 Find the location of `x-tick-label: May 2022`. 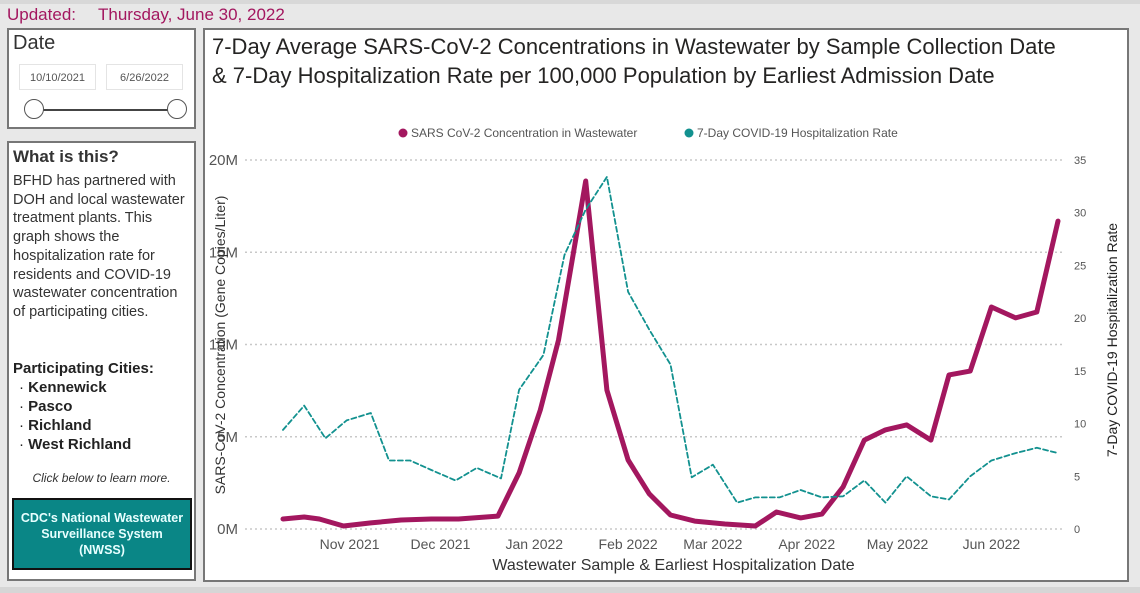

x-tick-label: May 2022 is located at coordinates (898, 544).